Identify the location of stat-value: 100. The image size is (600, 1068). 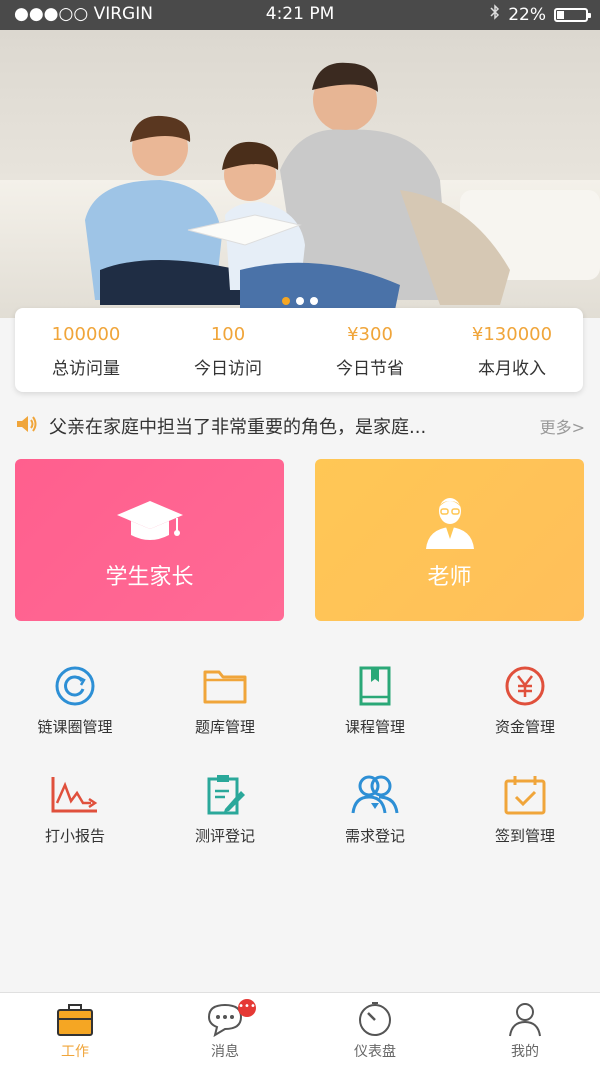
(228, 334).